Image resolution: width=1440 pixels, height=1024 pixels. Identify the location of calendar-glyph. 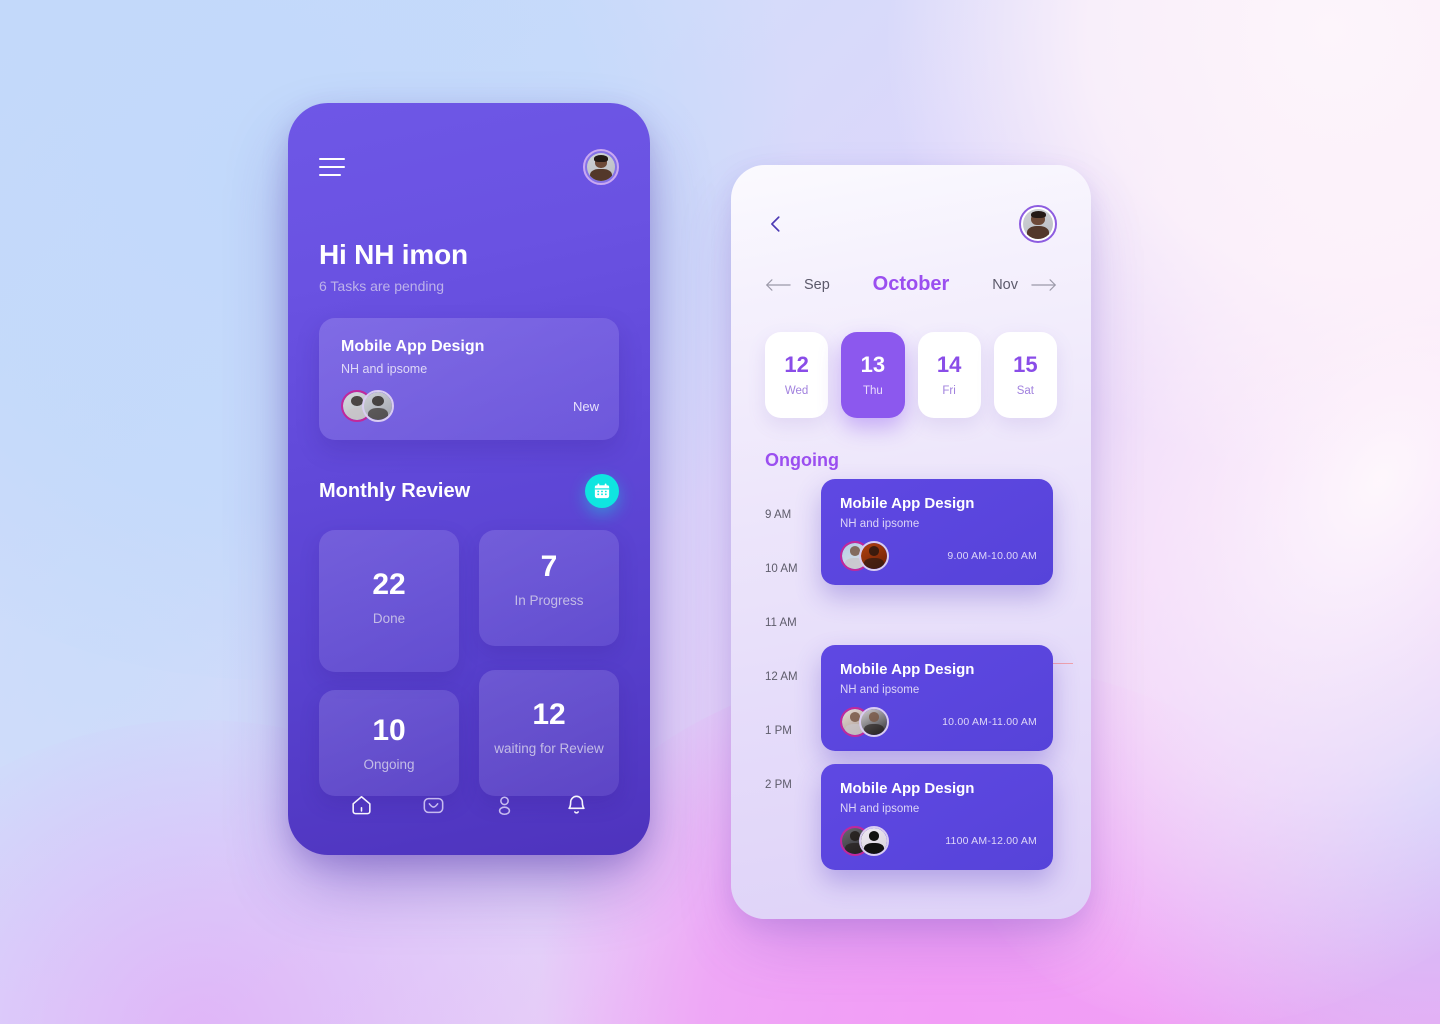
(602, 491).